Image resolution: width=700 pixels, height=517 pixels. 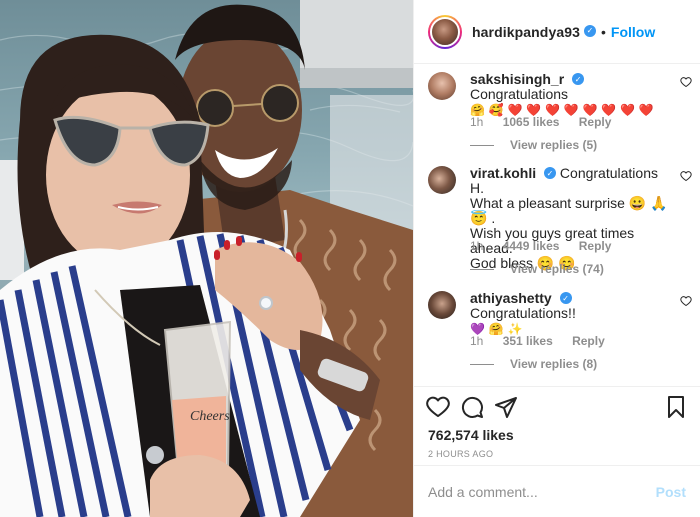 What do you see at coordinates (671, 492) in the screenshot?
I see `post-comment-button: Post` at bounding box center [671, 492].